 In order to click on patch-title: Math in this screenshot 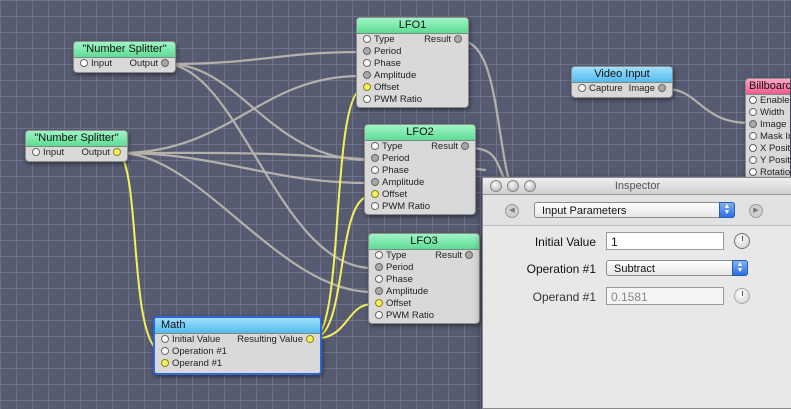, I will do `click(237, 326)`.